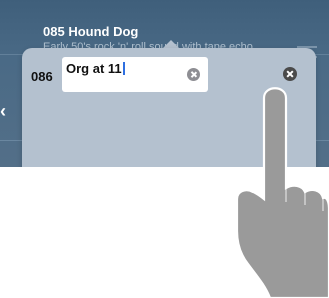  I want to click on clear-text-icon, so click(193, 74).